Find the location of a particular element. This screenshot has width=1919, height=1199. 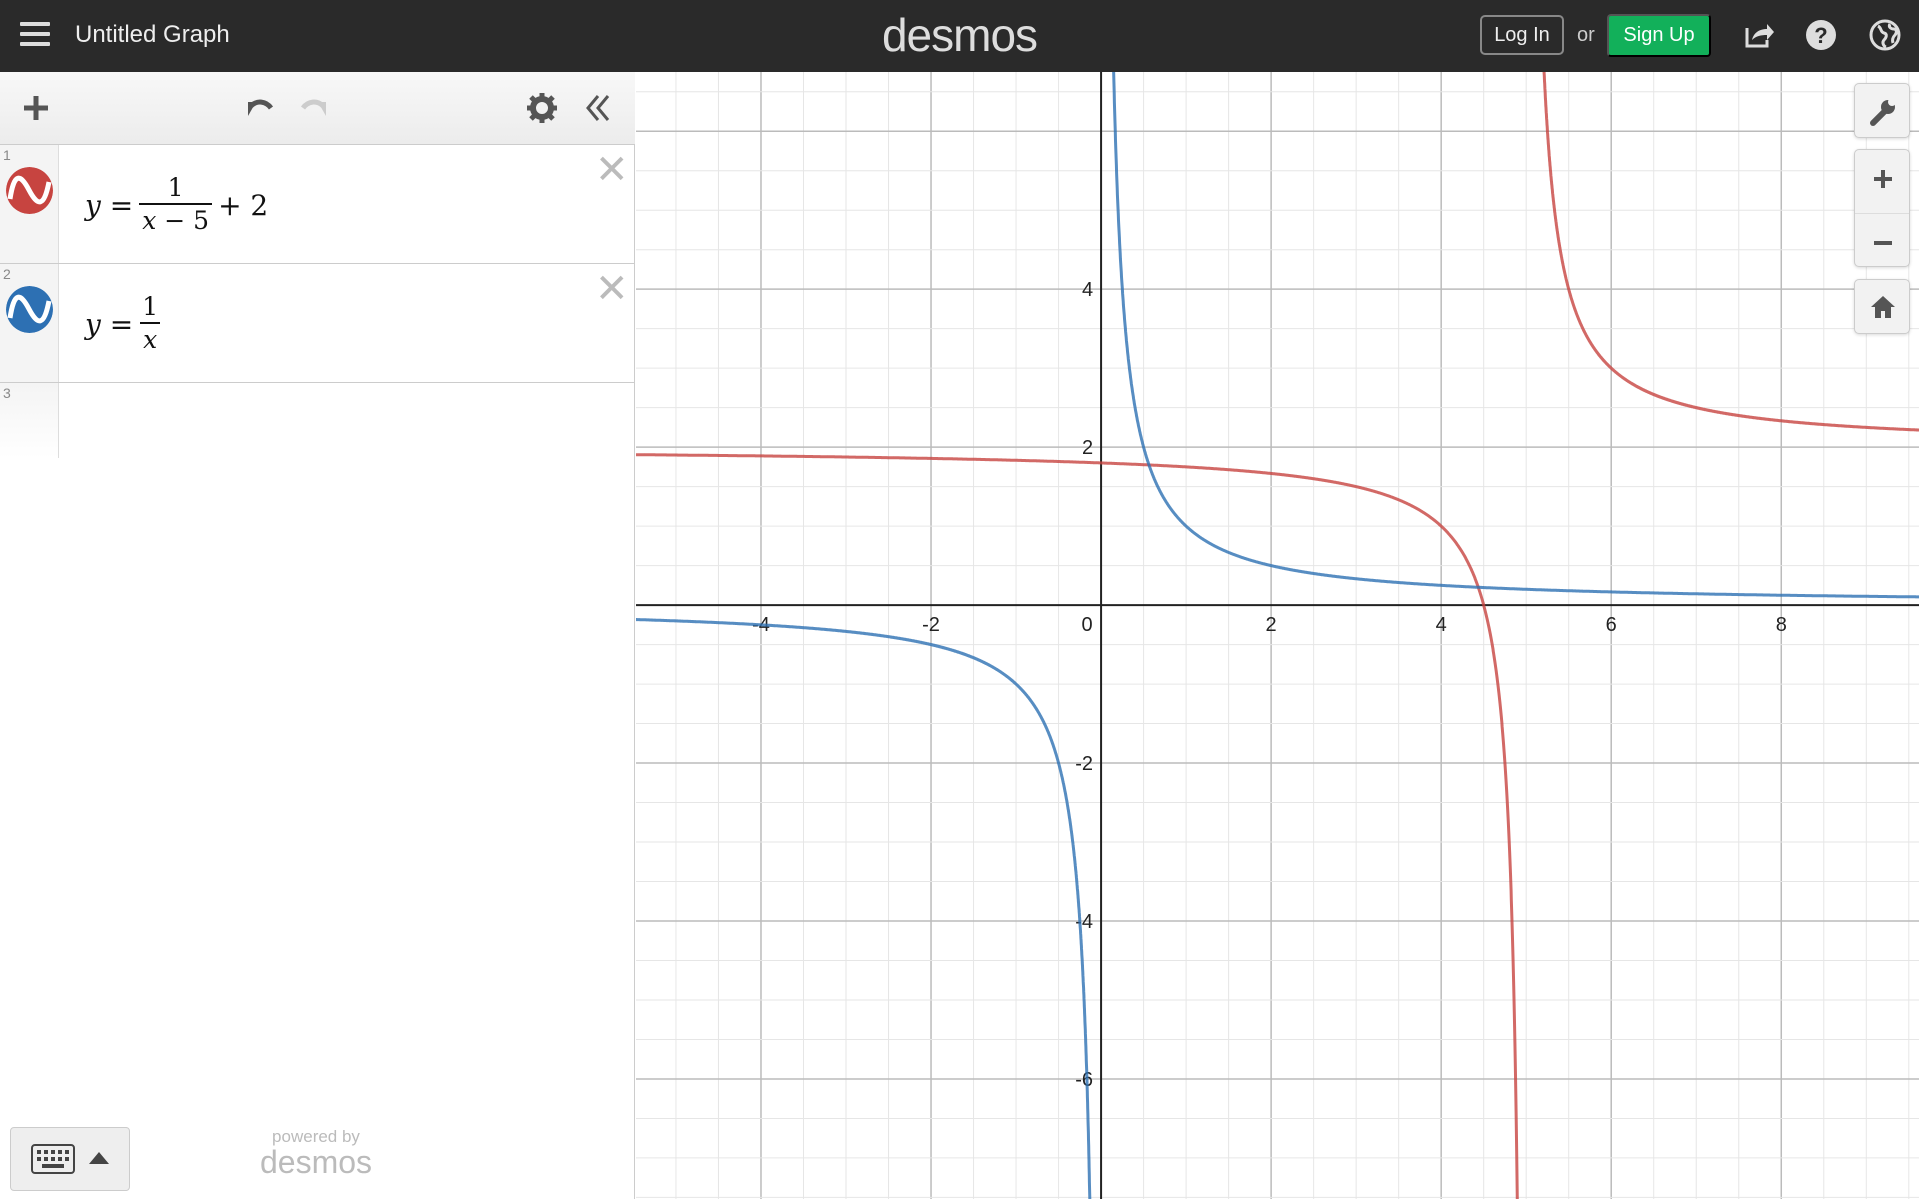

graph-title: Untitled Graph is located at coordinates (152, 35).